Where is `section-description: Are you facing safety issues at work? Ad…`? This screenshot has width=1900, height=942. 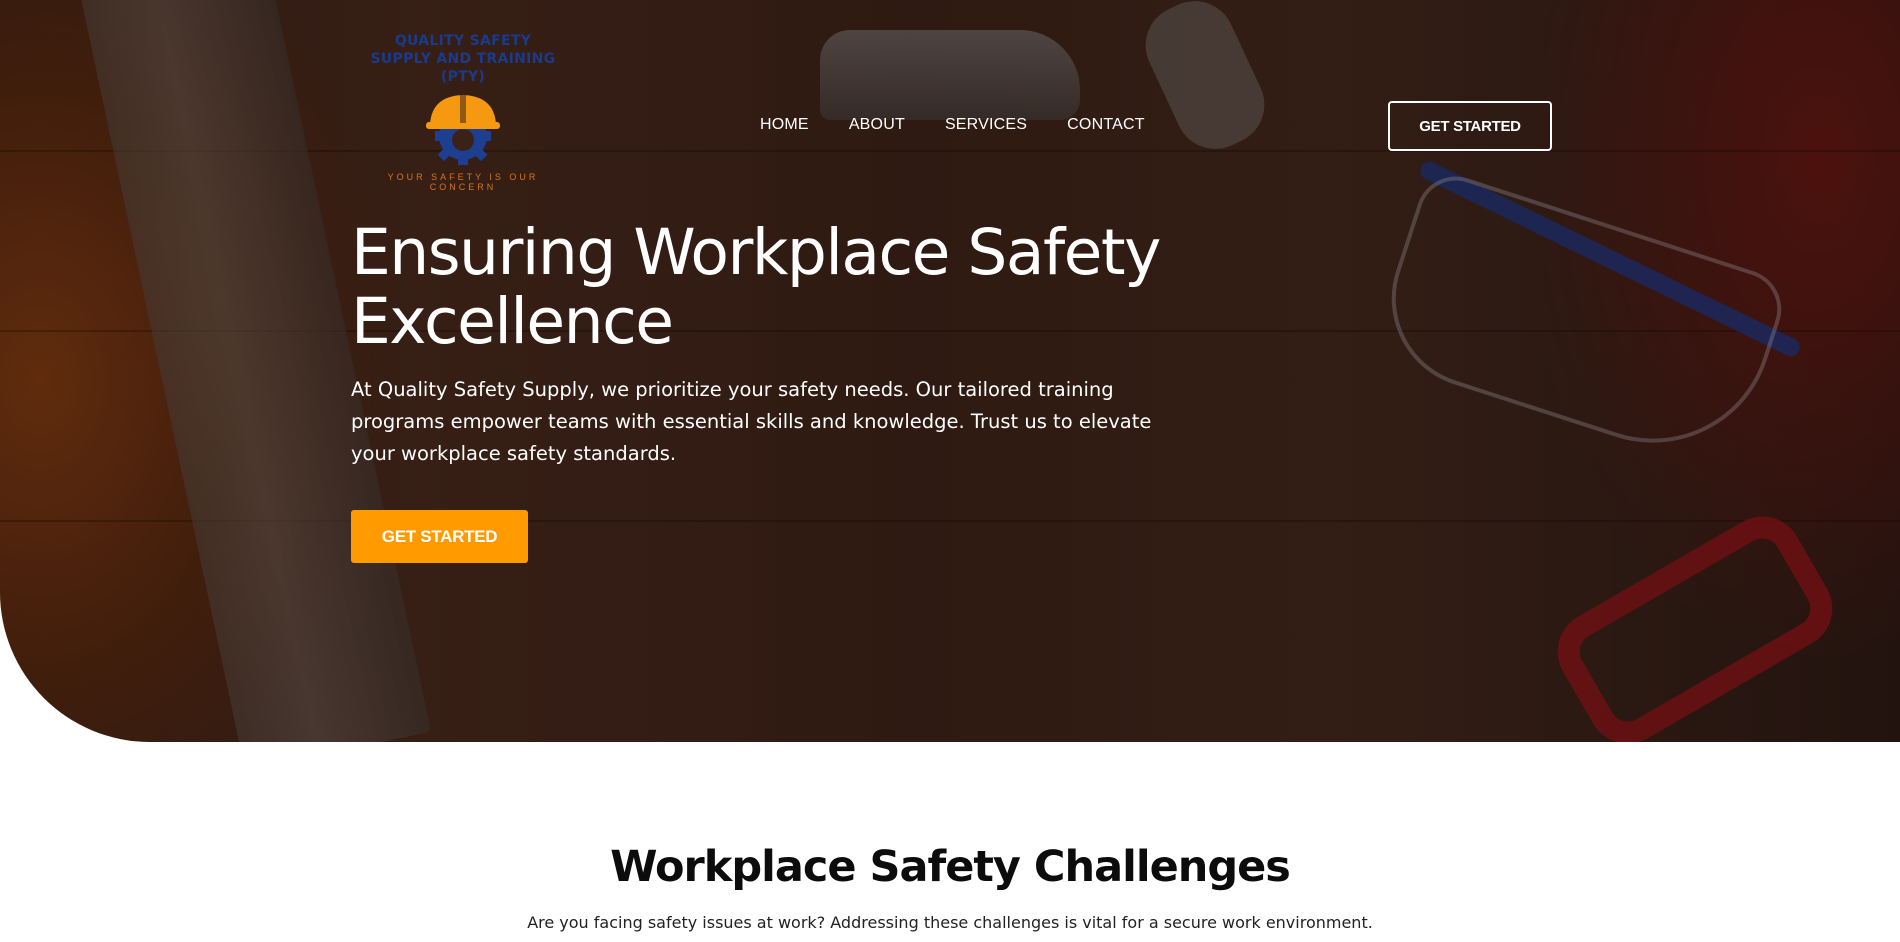
section-description: Are you facing safety issues at work? Ad… is located at coordinates (950, 922).